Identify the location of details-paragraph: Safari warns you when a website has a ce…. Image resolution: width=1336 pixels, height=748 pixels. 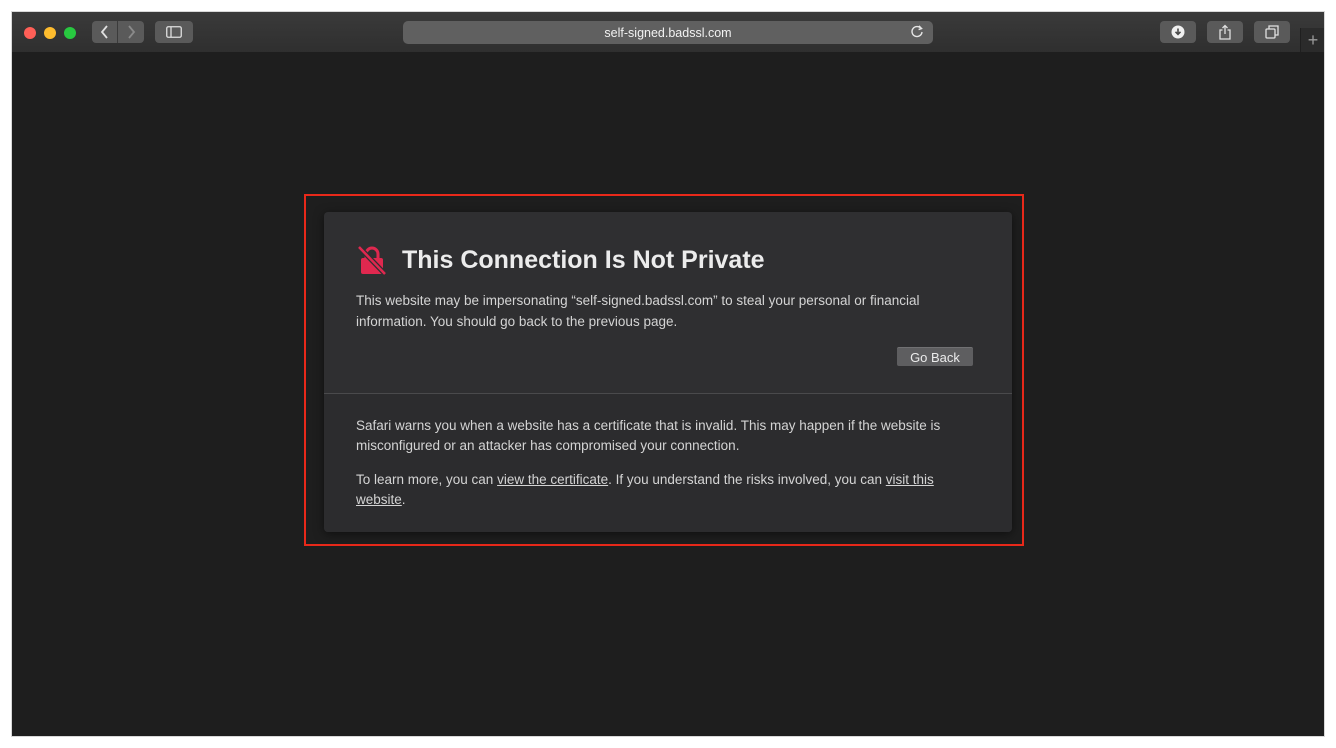
(648, 435).